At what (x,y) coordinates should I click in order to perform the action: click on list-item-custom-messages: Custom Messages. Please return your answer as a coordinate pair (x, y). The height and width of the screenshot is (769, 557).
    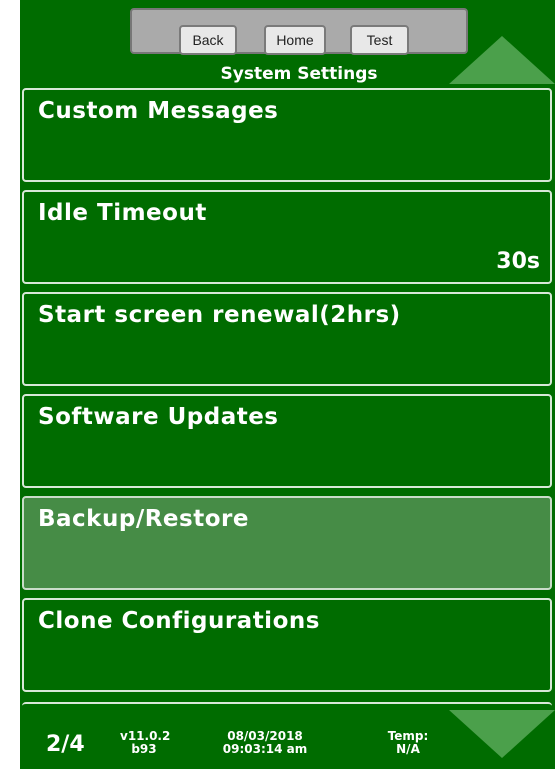
    Looking at the image, I should click on (287, 135).